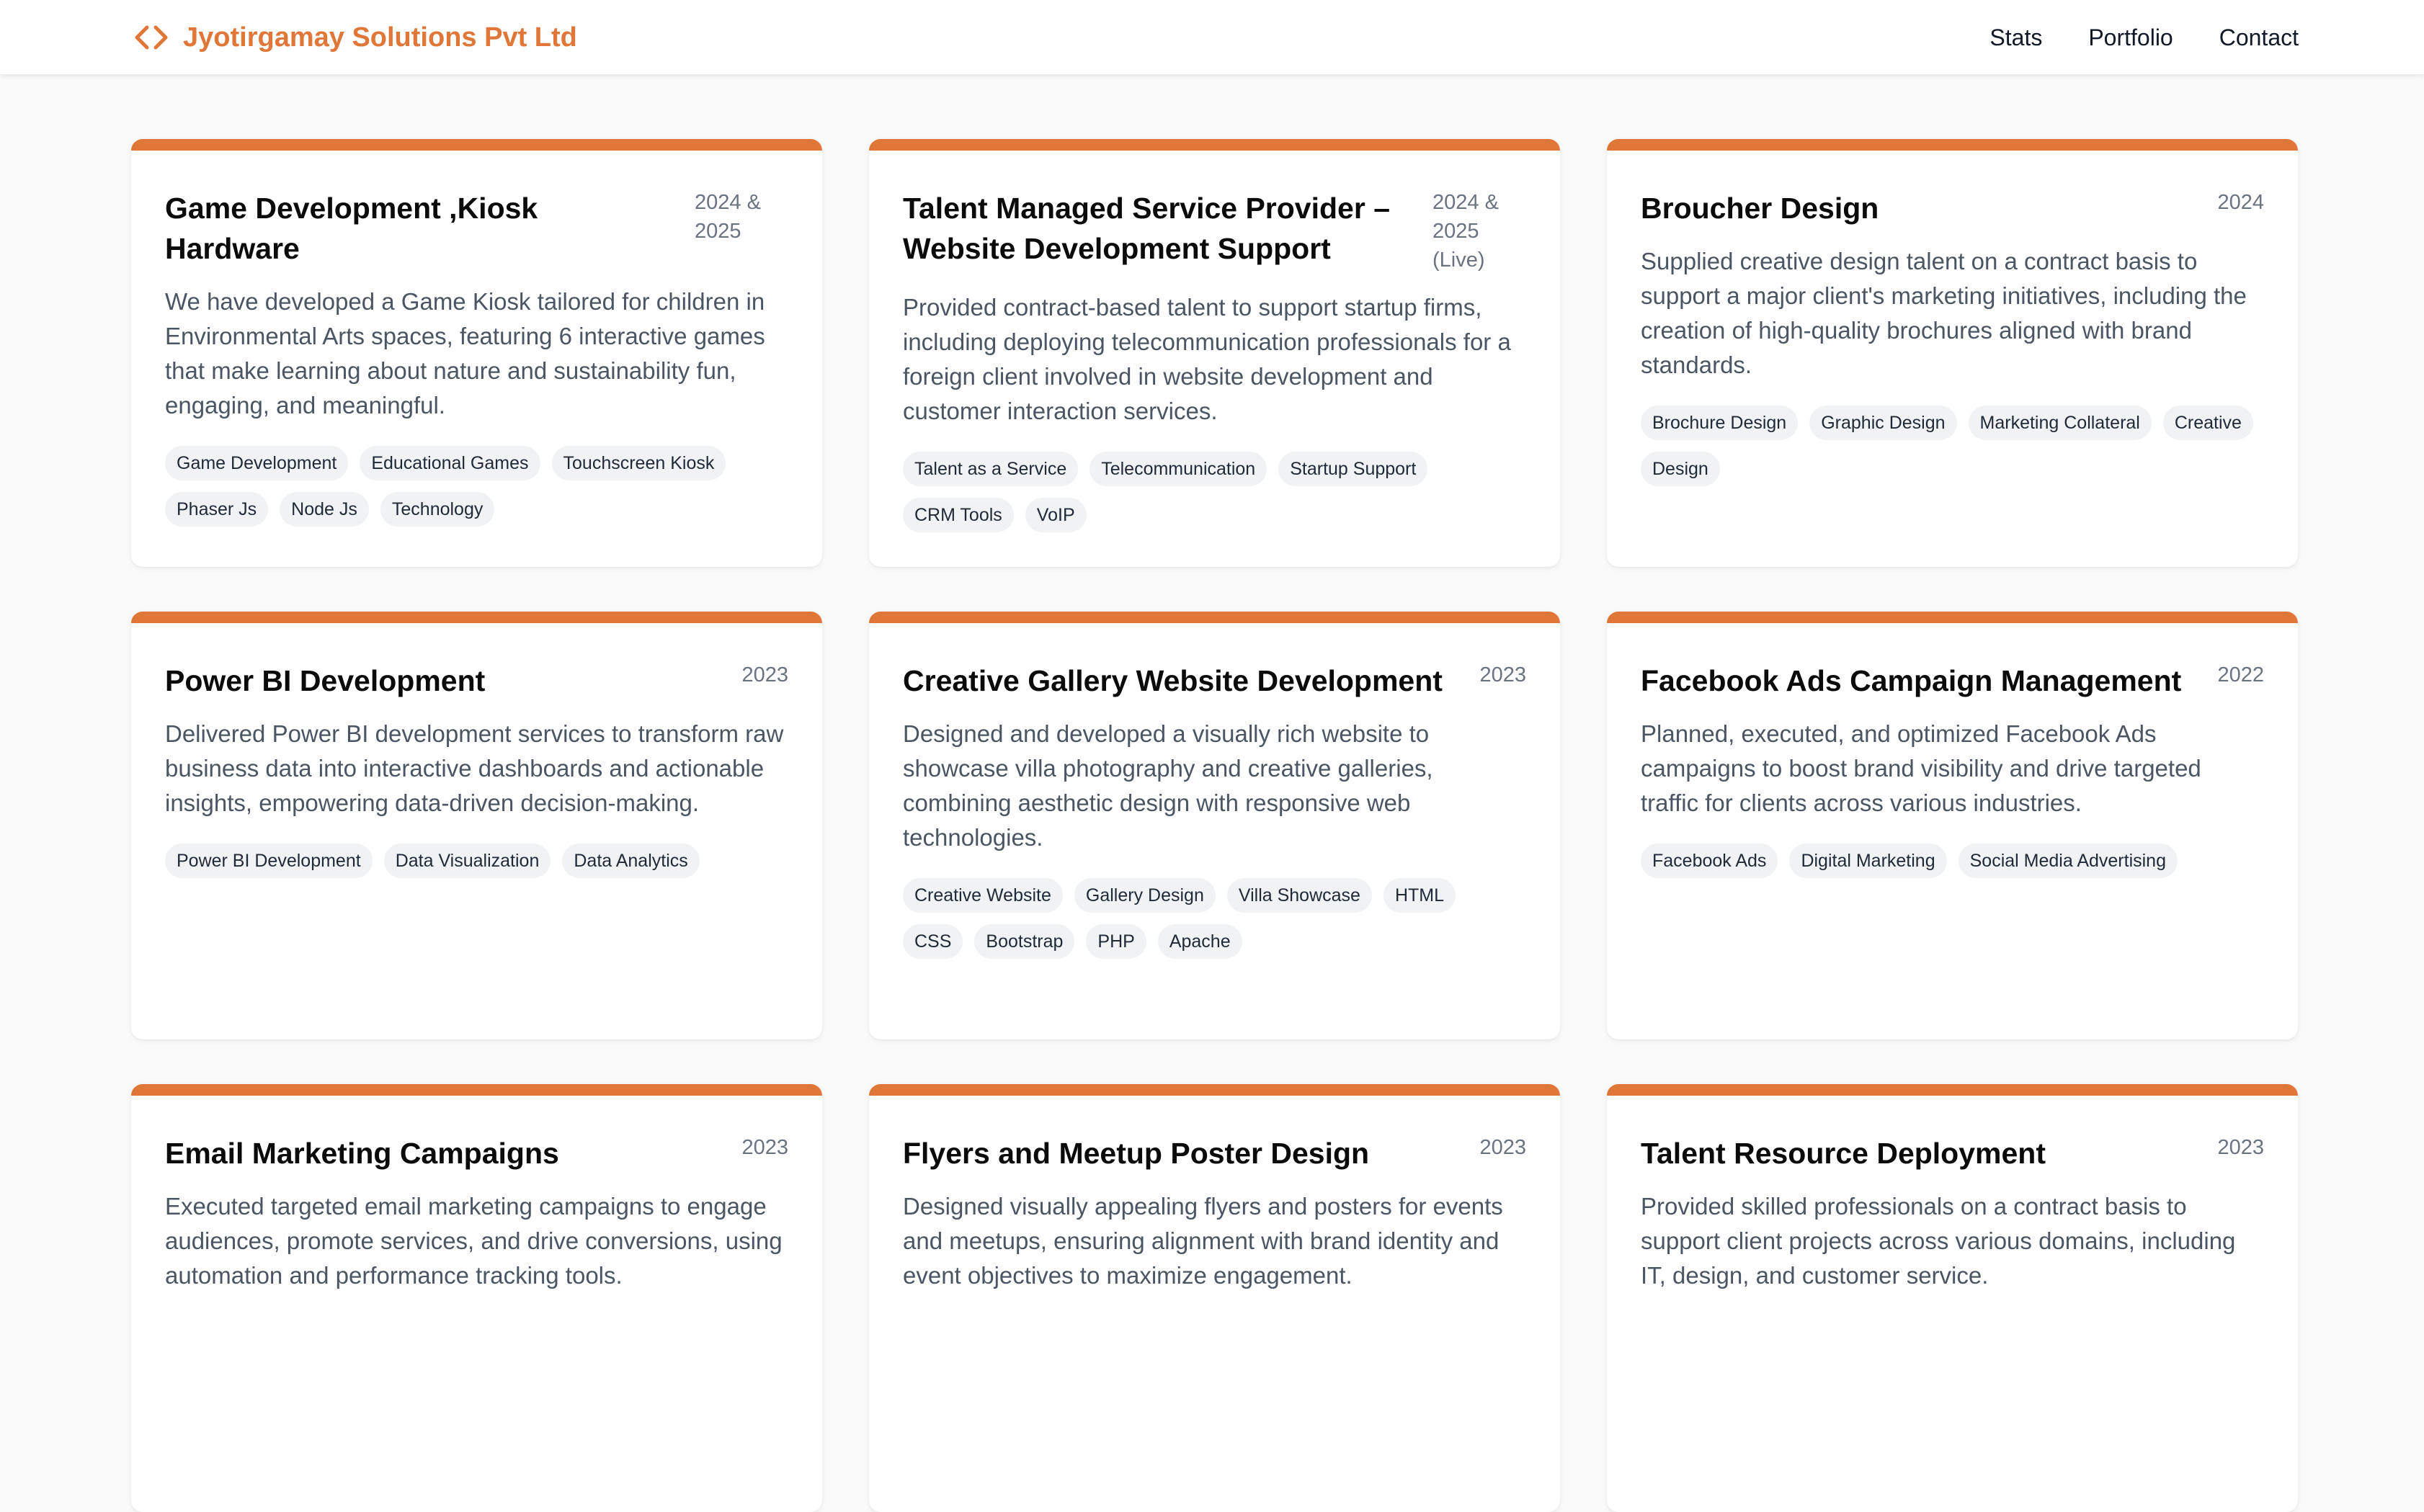  I want to click on tag: Technology, so click(437, 509).